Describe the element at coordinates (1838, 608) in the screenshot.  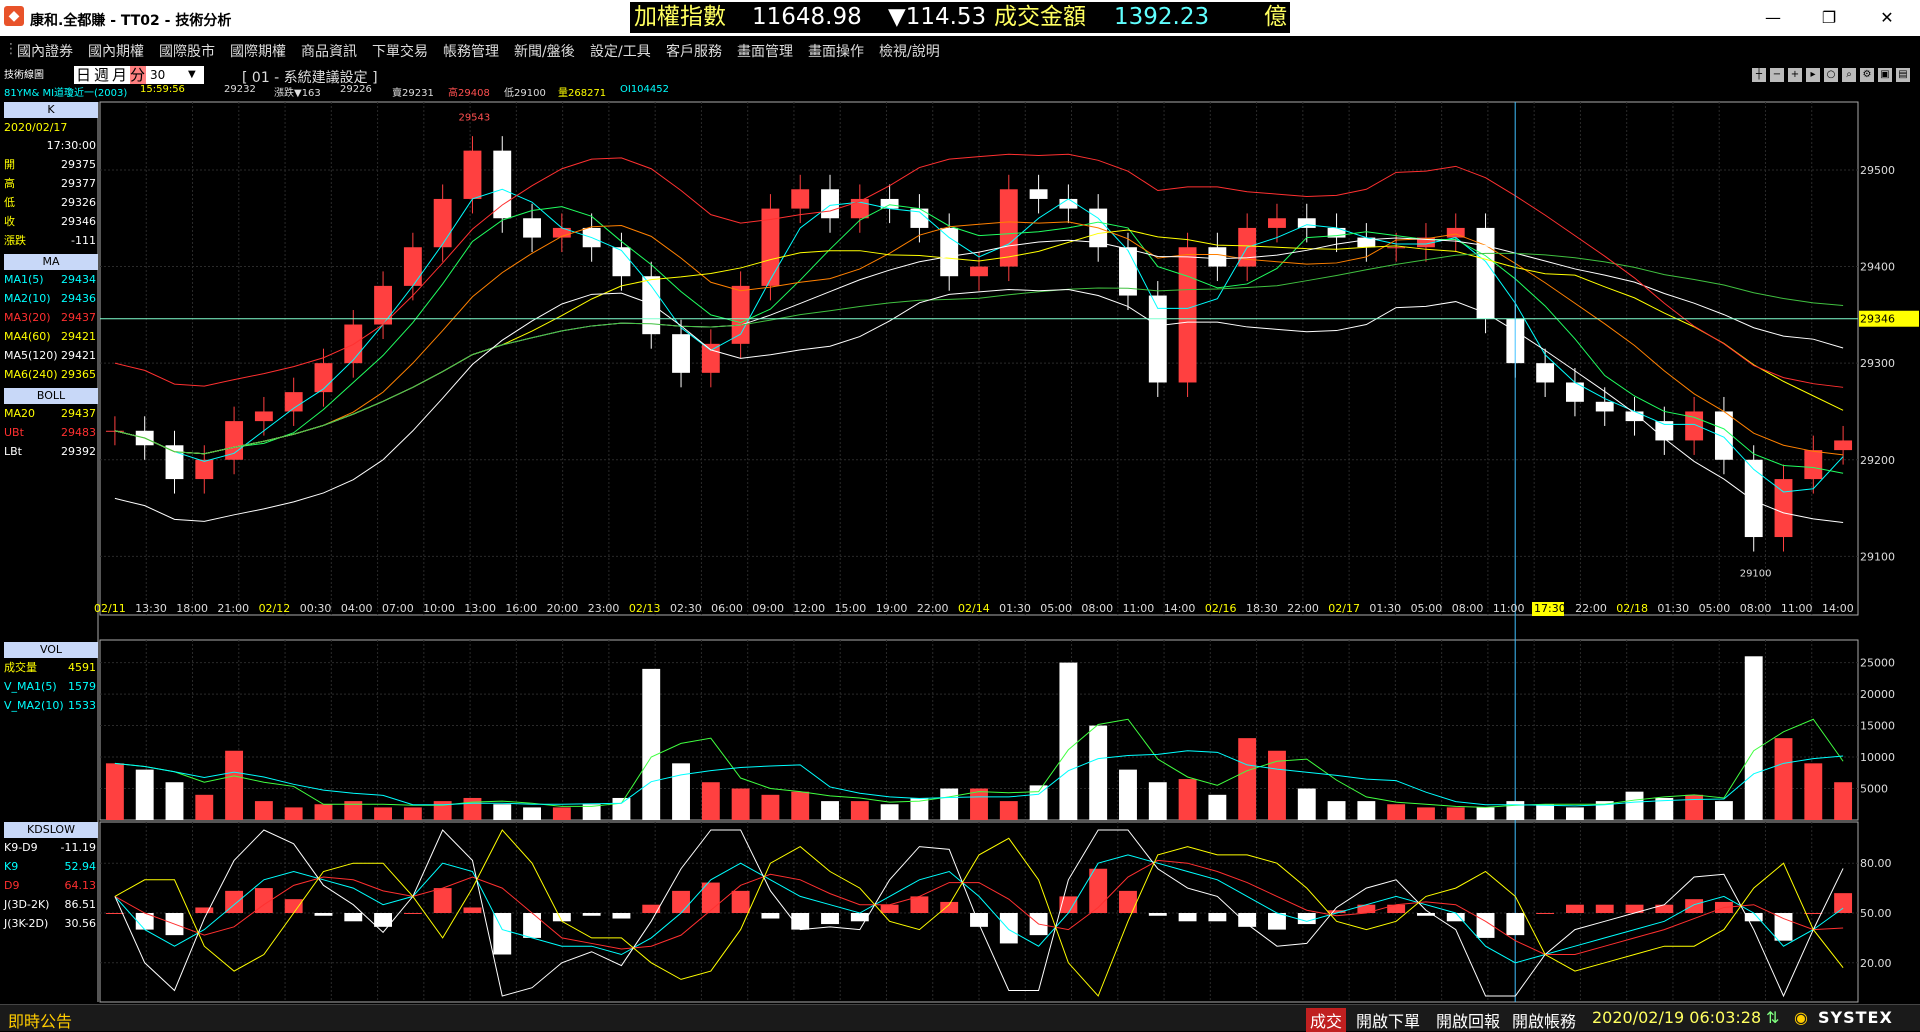
I see `time-axis-label: 14:00` at that location.